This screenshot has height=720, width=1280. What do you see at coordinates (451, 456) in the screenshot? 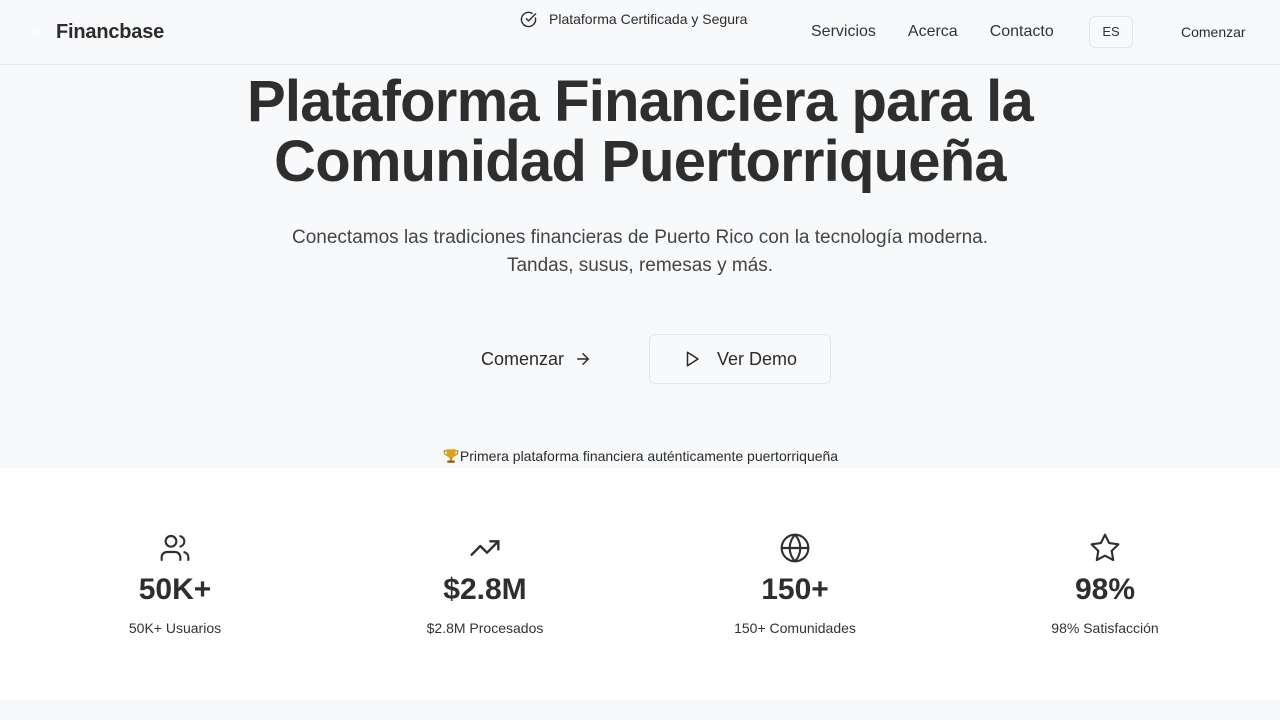
I see `trophy-icon` at bounding box center [451, 456].